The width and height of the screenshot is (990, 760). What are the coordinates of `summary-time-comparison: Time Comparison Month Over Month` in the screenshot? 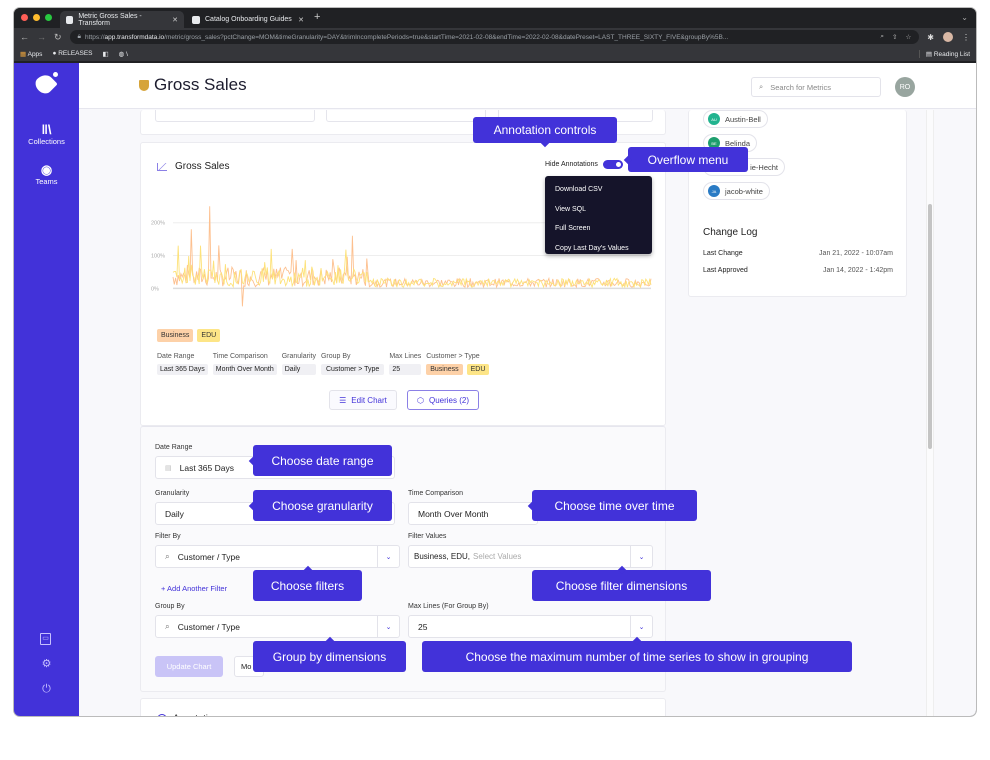 It's located at (244, 364).